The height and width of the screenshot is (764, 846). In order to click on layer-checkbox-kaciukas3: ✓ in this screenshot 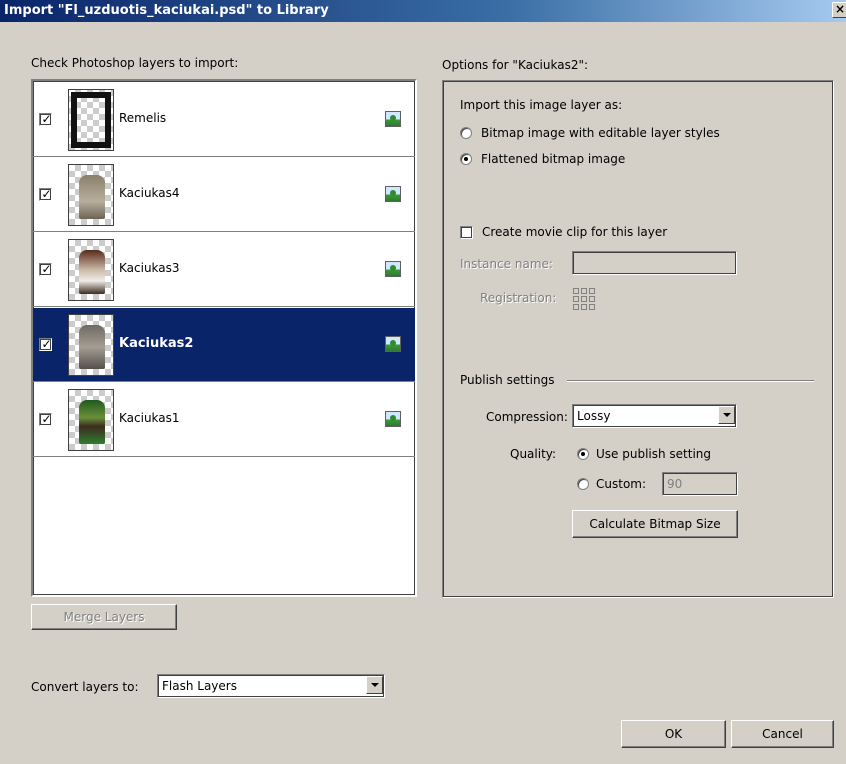, I will do `click(45, 269)`.